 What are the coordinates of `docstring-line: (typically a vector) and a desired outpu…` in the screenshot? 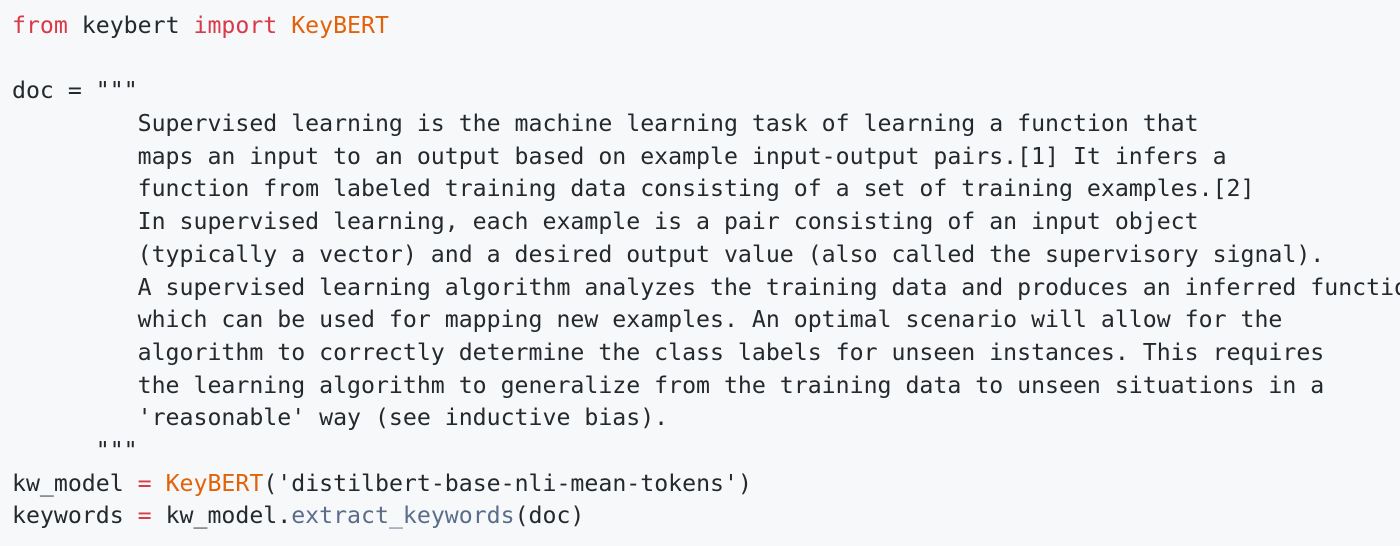 It's located at (668, 254).